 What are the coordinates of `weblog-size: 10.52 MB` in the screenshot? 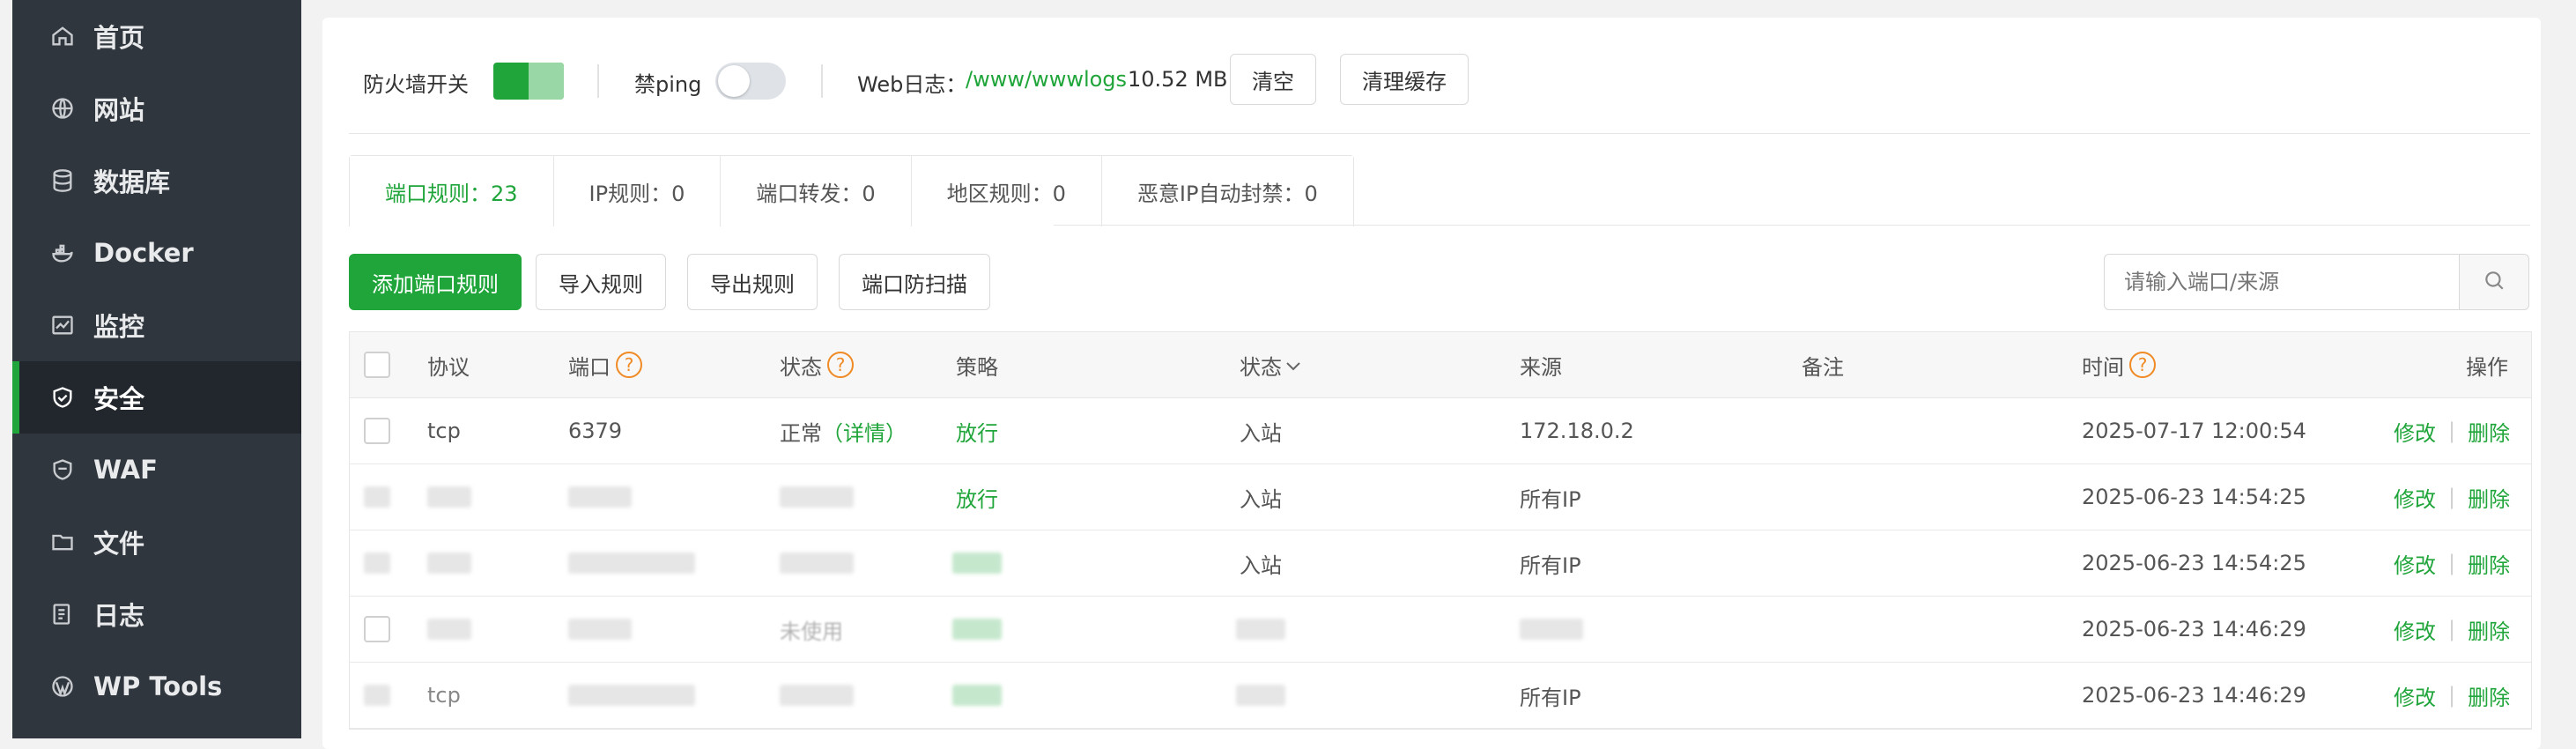 It's located at (1178, 79).